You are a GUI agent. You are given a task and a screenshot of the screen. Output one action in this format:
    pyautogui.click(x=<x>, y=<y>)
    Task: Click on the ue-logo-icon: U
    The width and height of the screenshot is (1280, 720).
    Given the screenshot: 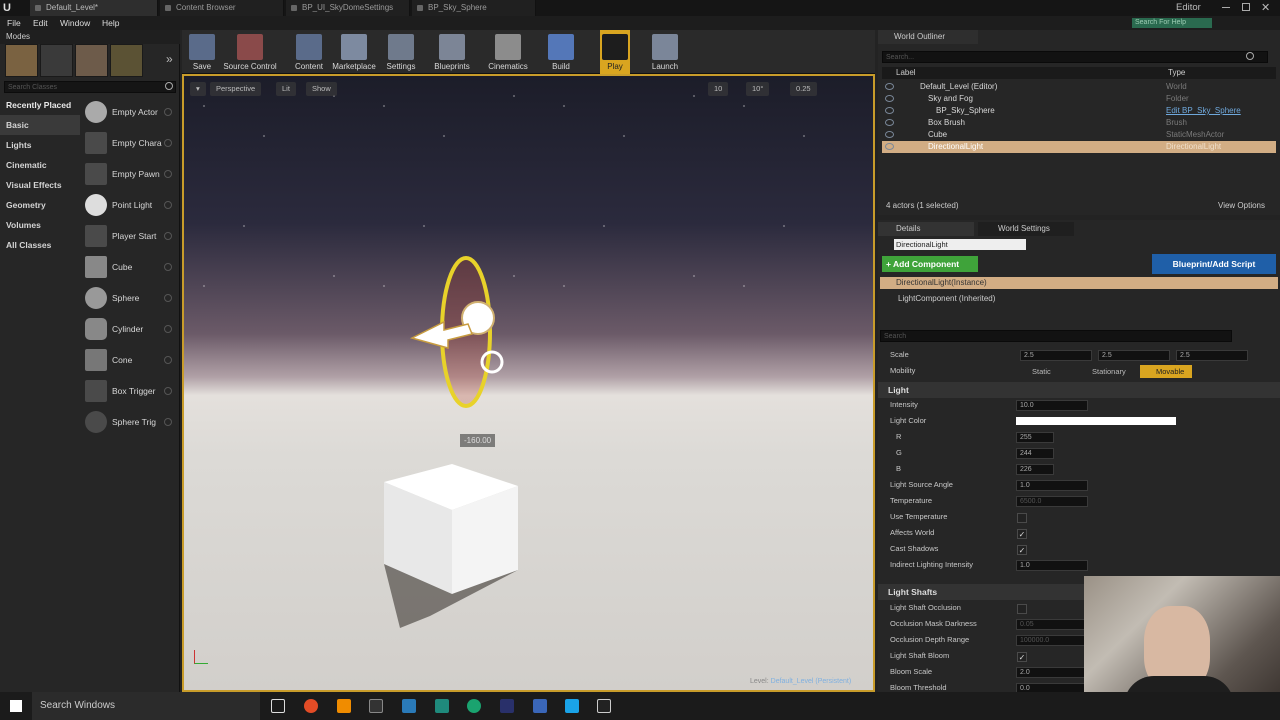 What is the action you would take?
    pyautogui.click(x=9, y=8)
    